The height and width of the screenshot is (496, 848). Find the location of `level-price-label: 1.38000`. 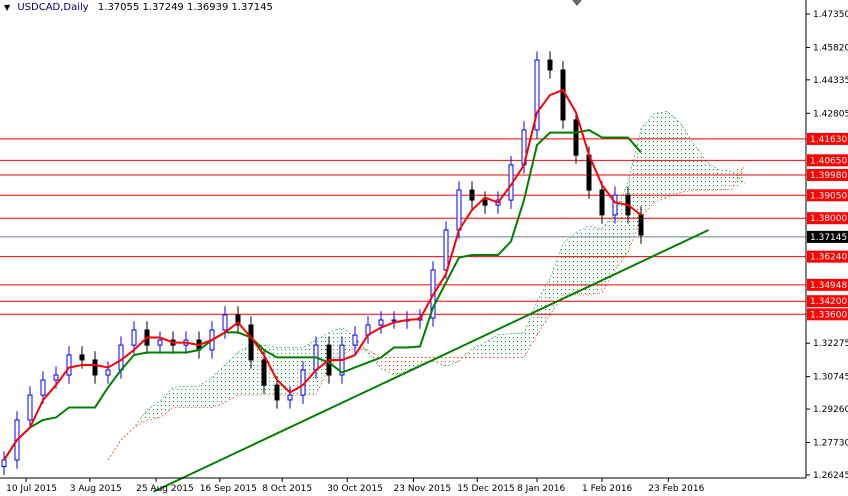

level-price-label: 1.38000 is located at coordinates (828, 219).